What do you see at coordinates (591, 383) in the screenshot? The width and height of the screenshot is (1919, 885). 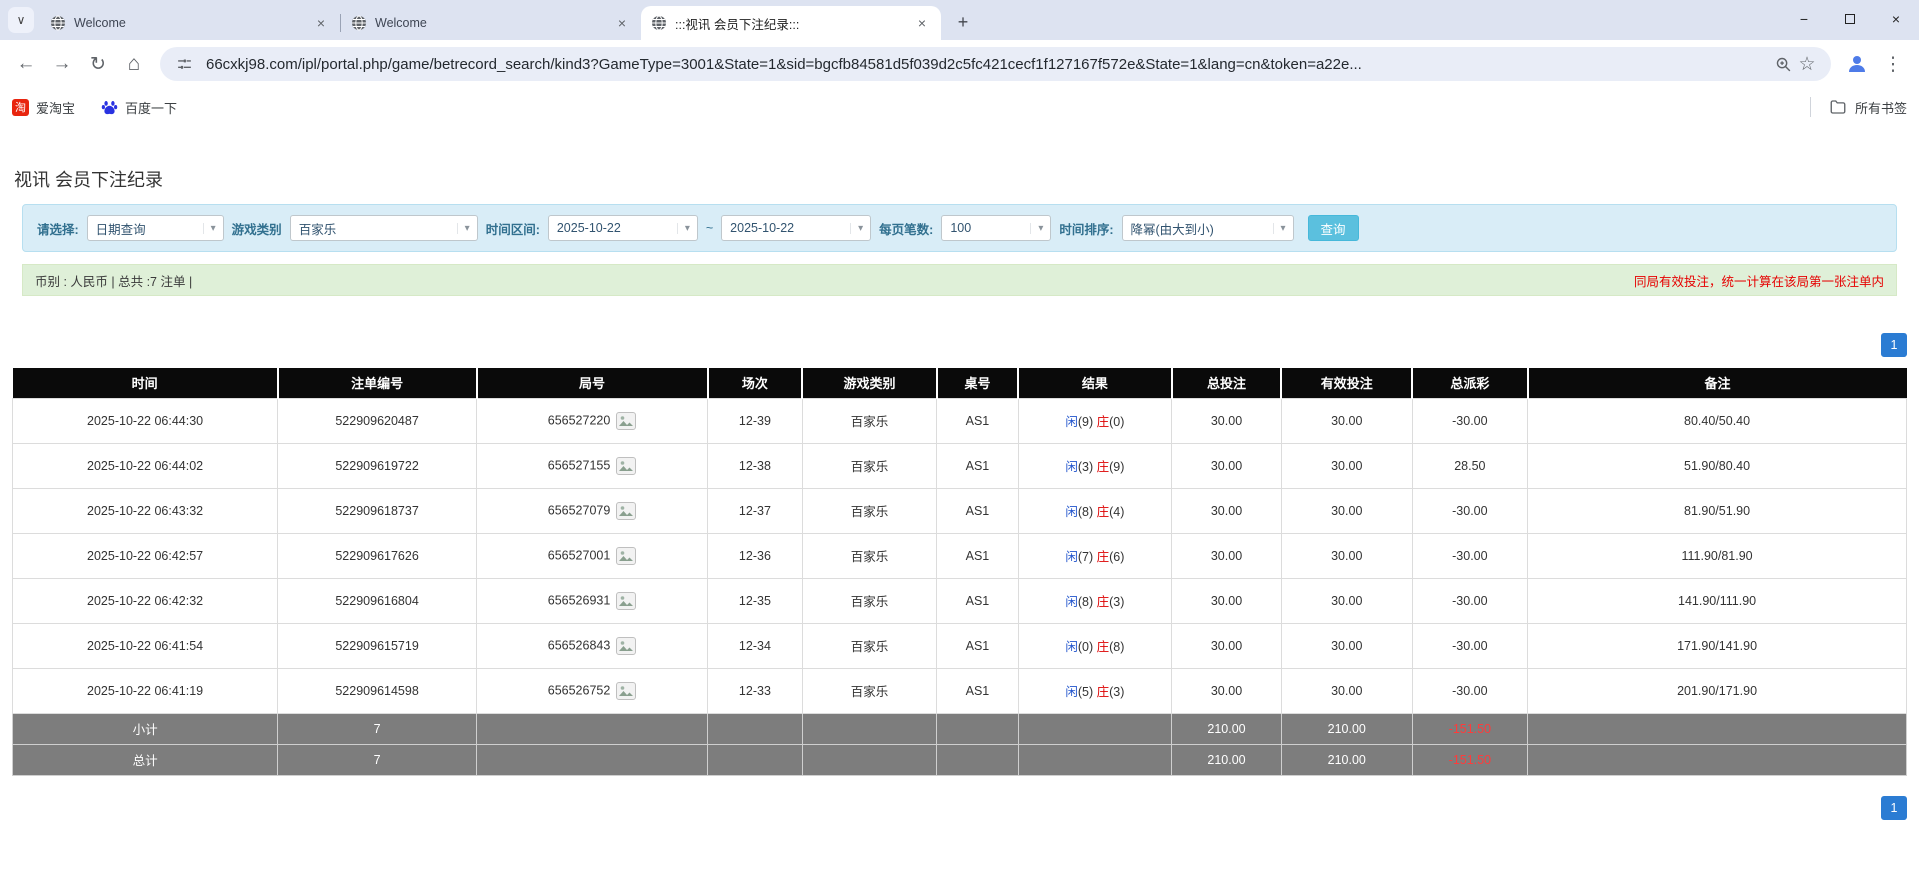 I see `column-header: 局号` at bounding box center [591, 383].